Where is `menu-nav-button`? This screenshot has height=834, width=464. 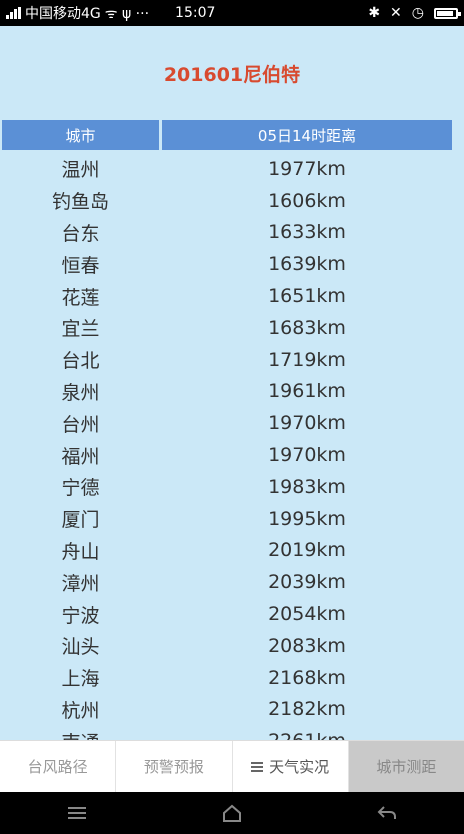 menu-nav-button is located at coordinates (77, 813).